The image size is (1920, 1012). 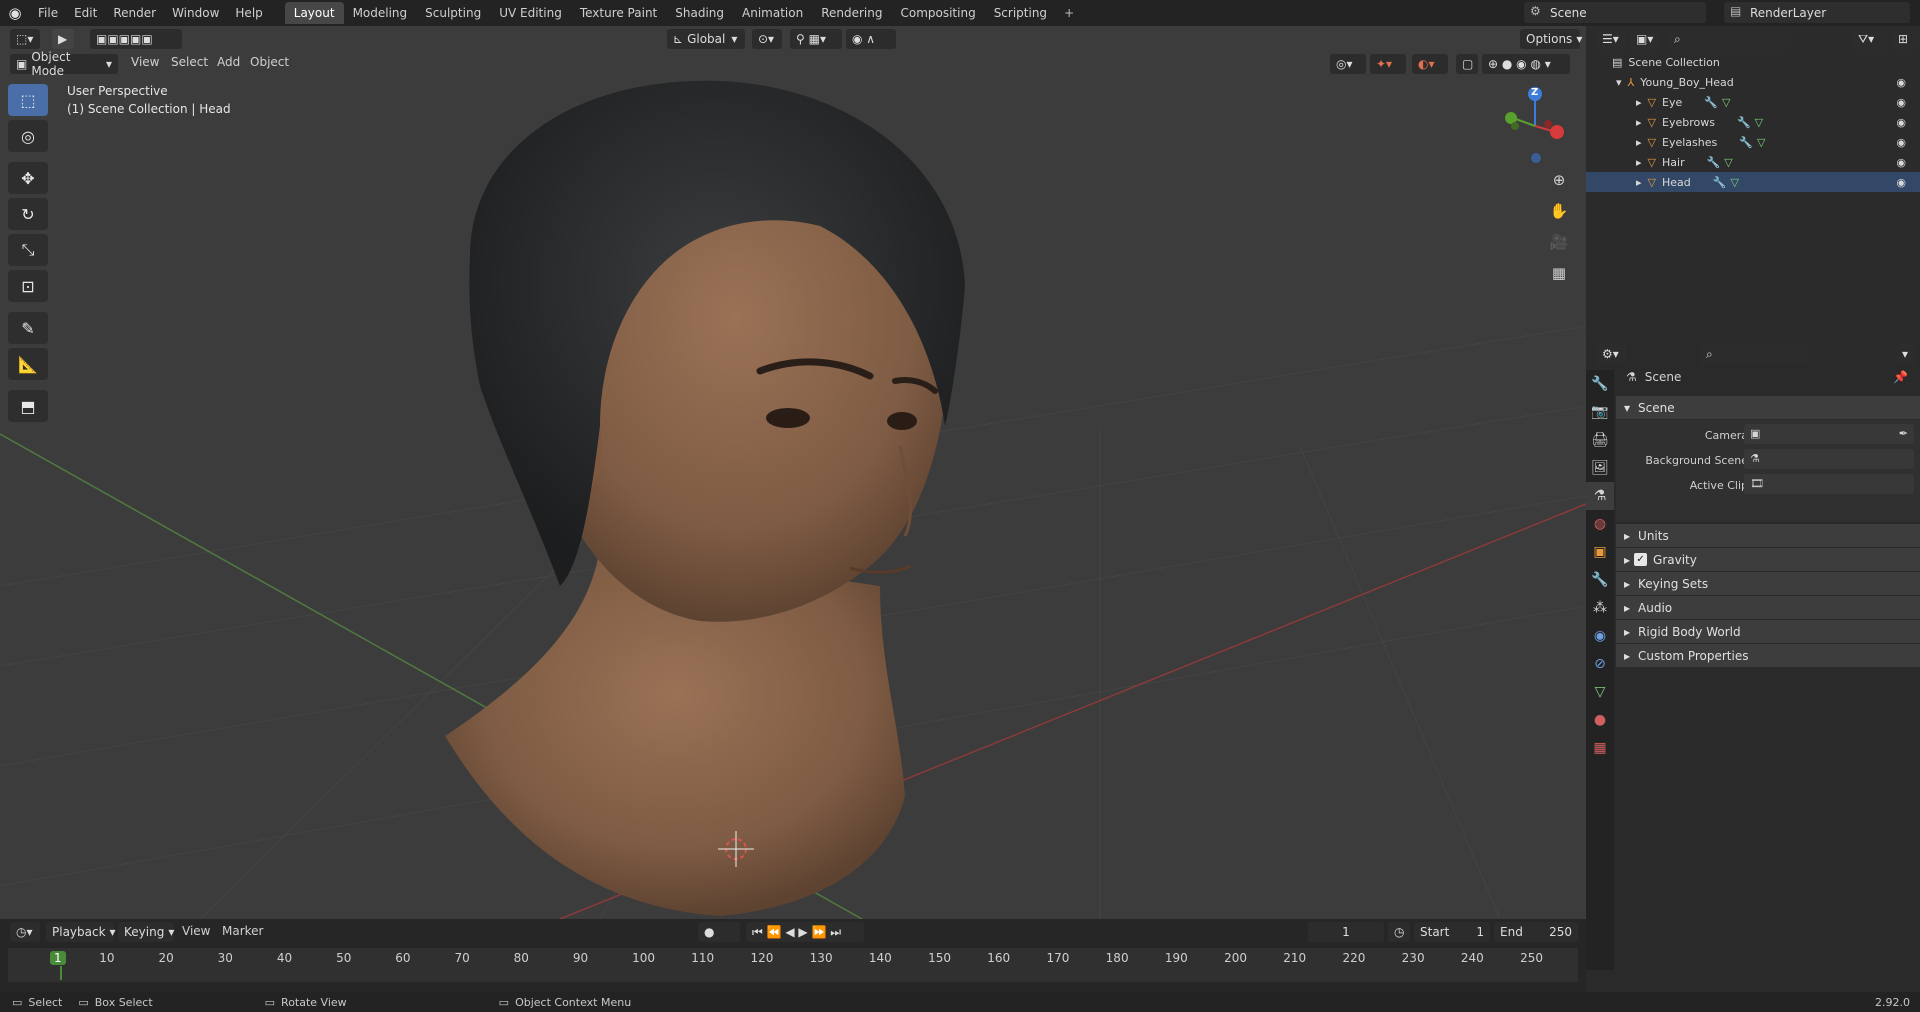 I want to click on outliner-filter-button: ⛛▾, so click(x=1870, y=39).